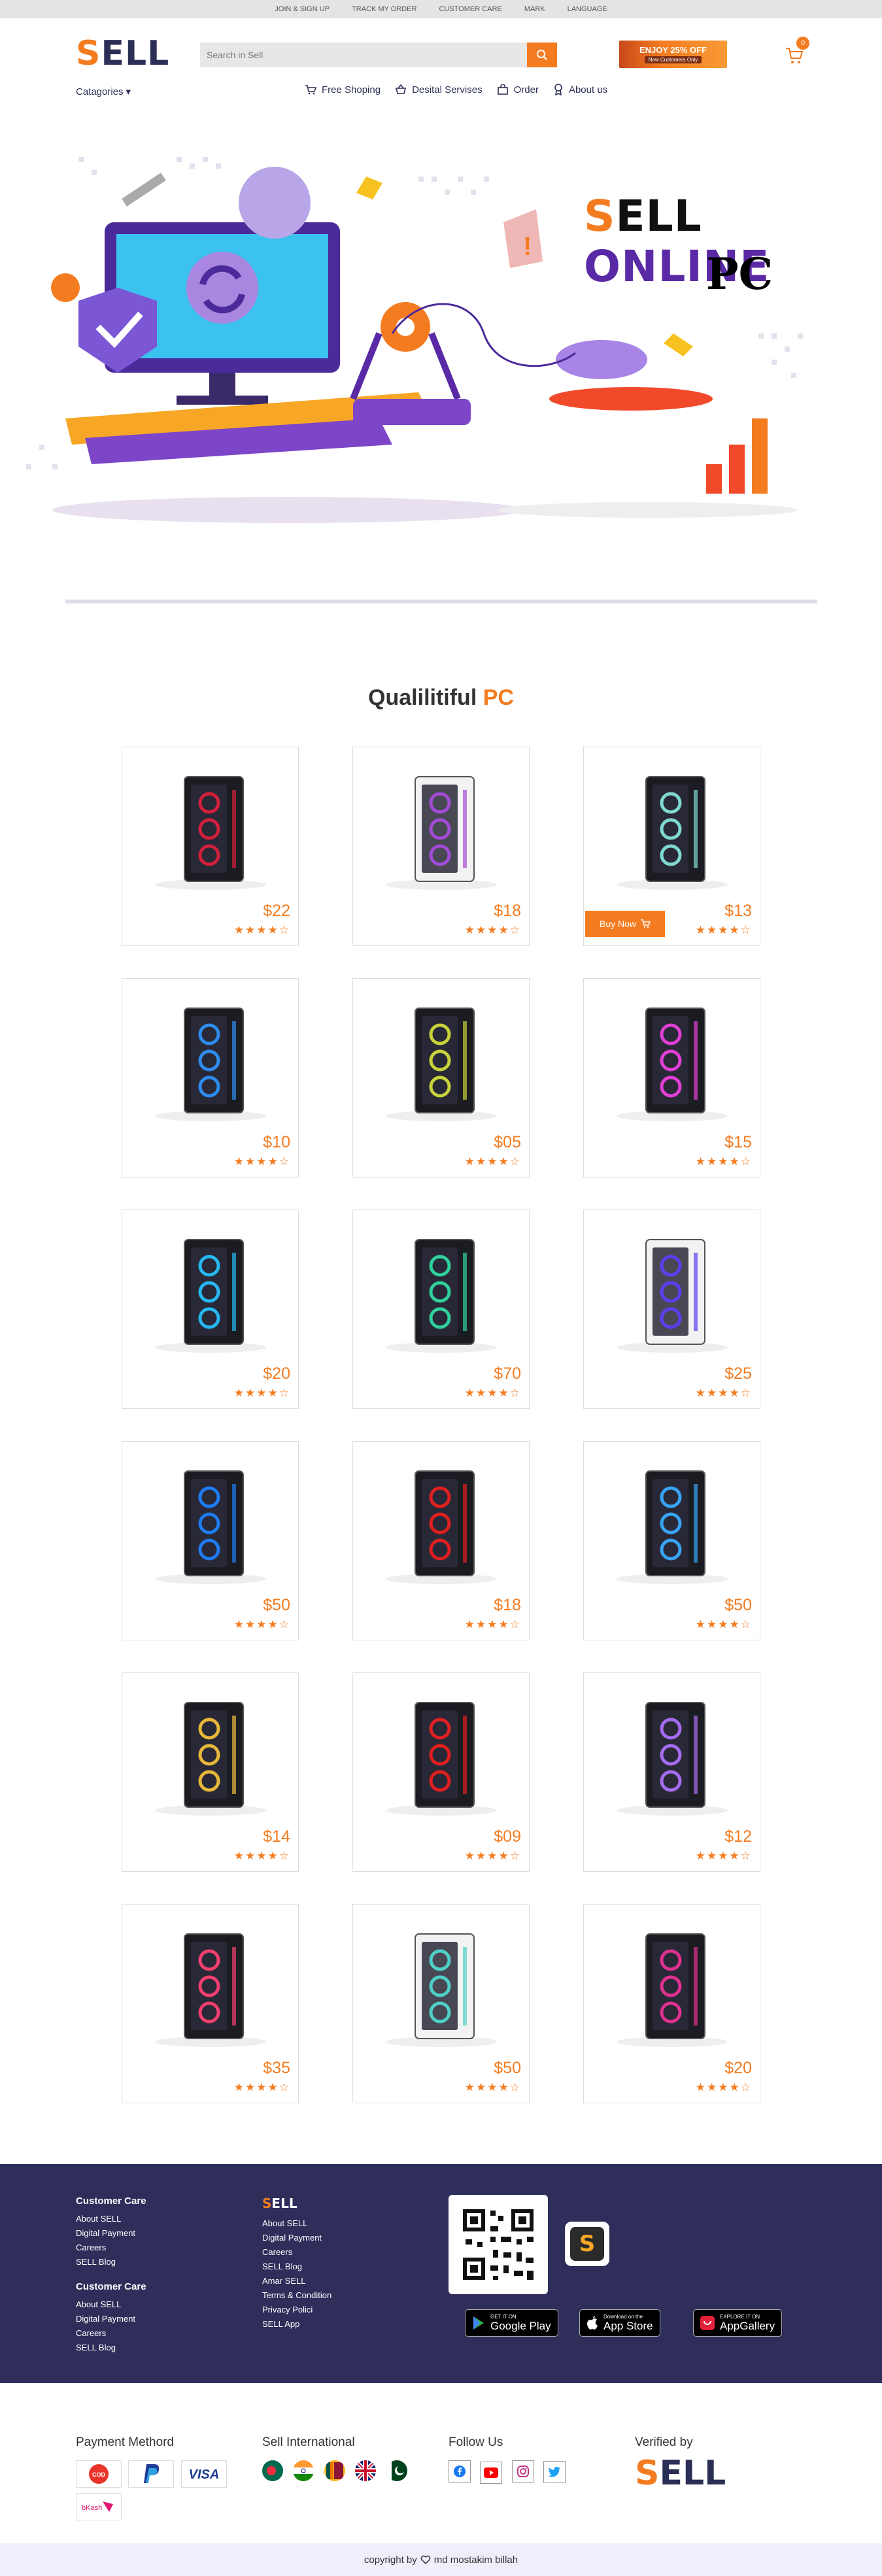 The width and height of the screenshot is (882, 2576). Describe the element at coordinates (625, 924) in the screenshot. I see `buy-now-button: Buy Now` at that location.